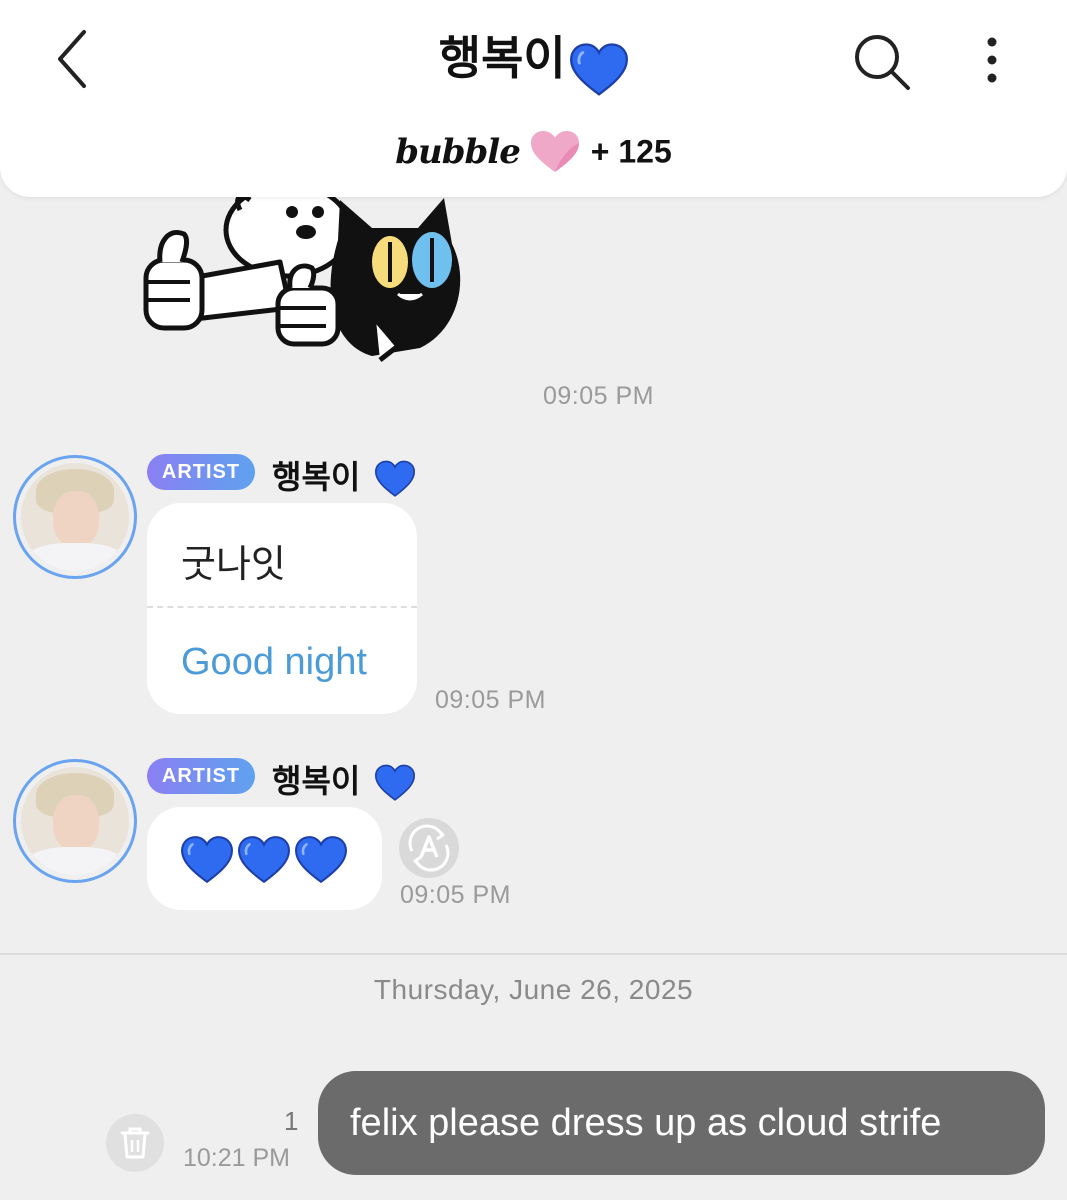 Image resolution: width=1067 pixels, height=1200 pixels. I want to click on translate-button, so click(429, 848).